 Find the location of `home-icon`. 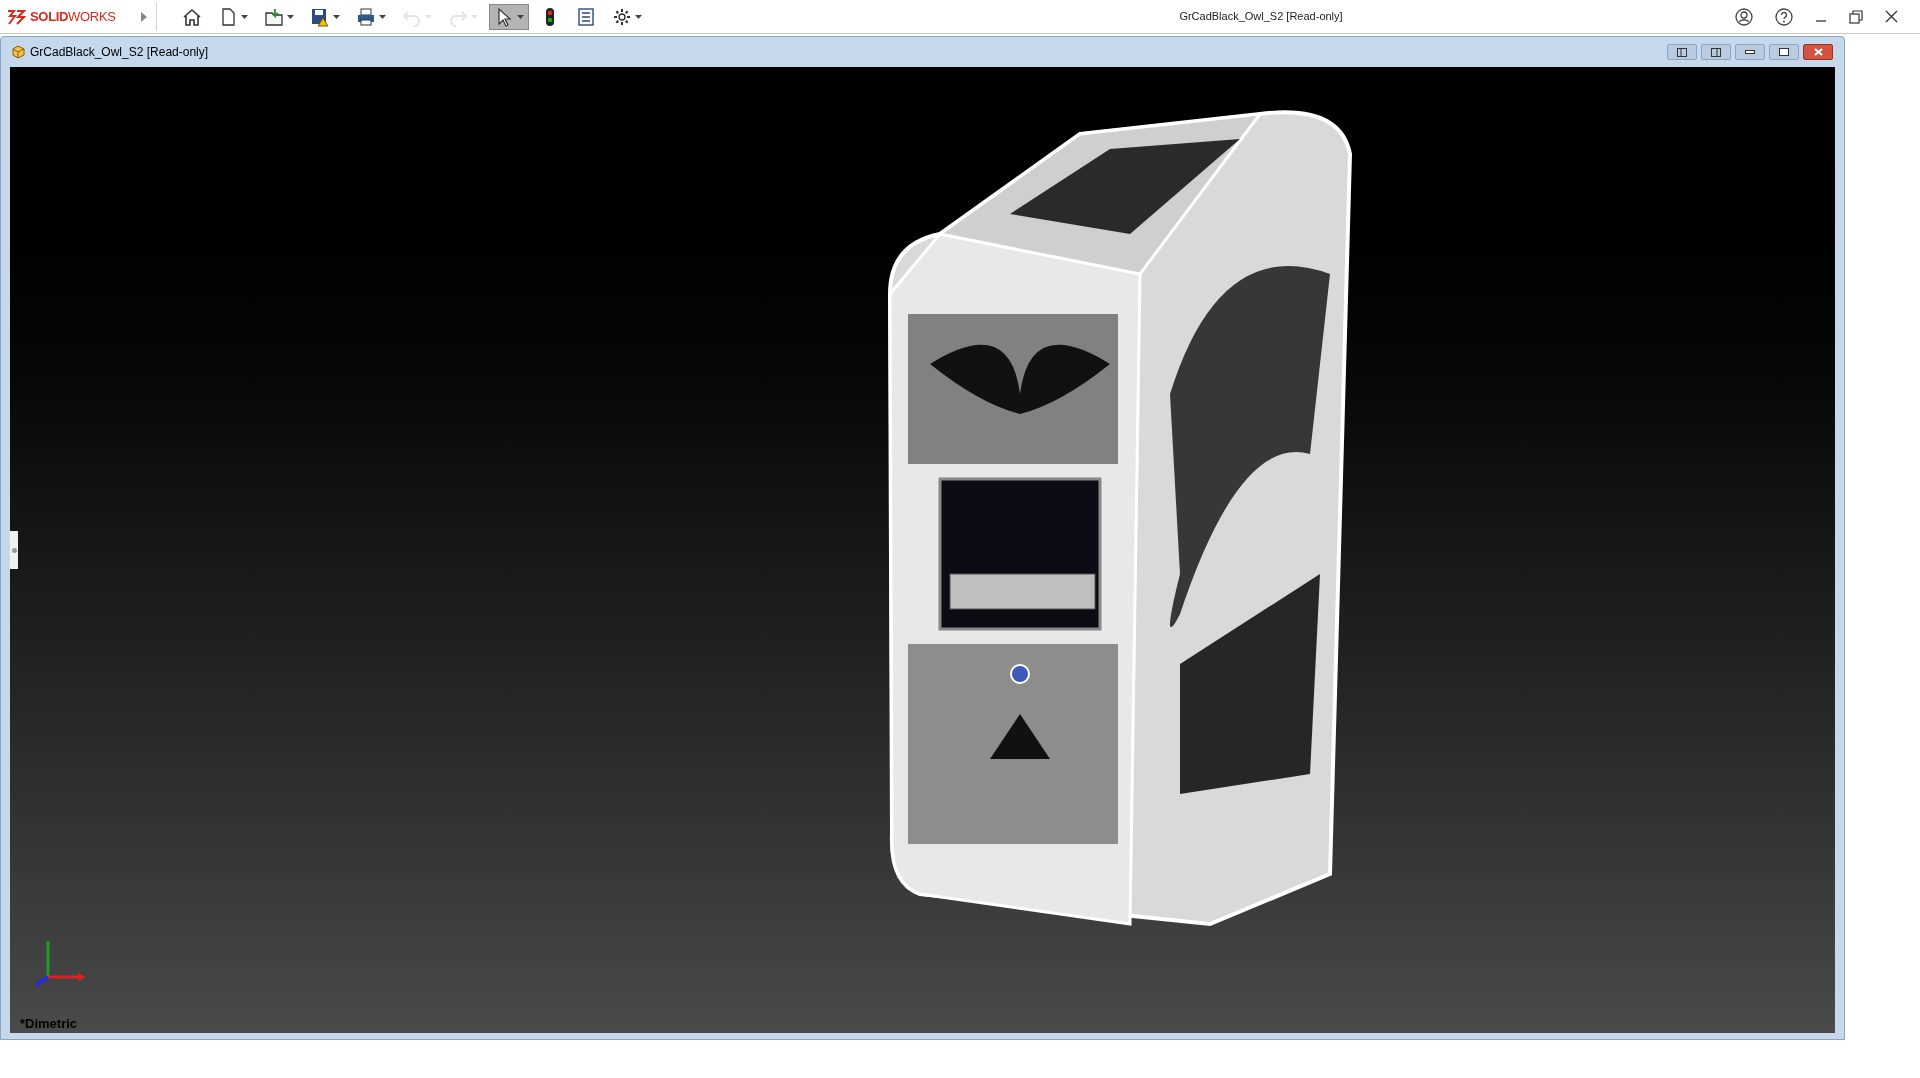

home-icon is located at coordinates (192, 16).